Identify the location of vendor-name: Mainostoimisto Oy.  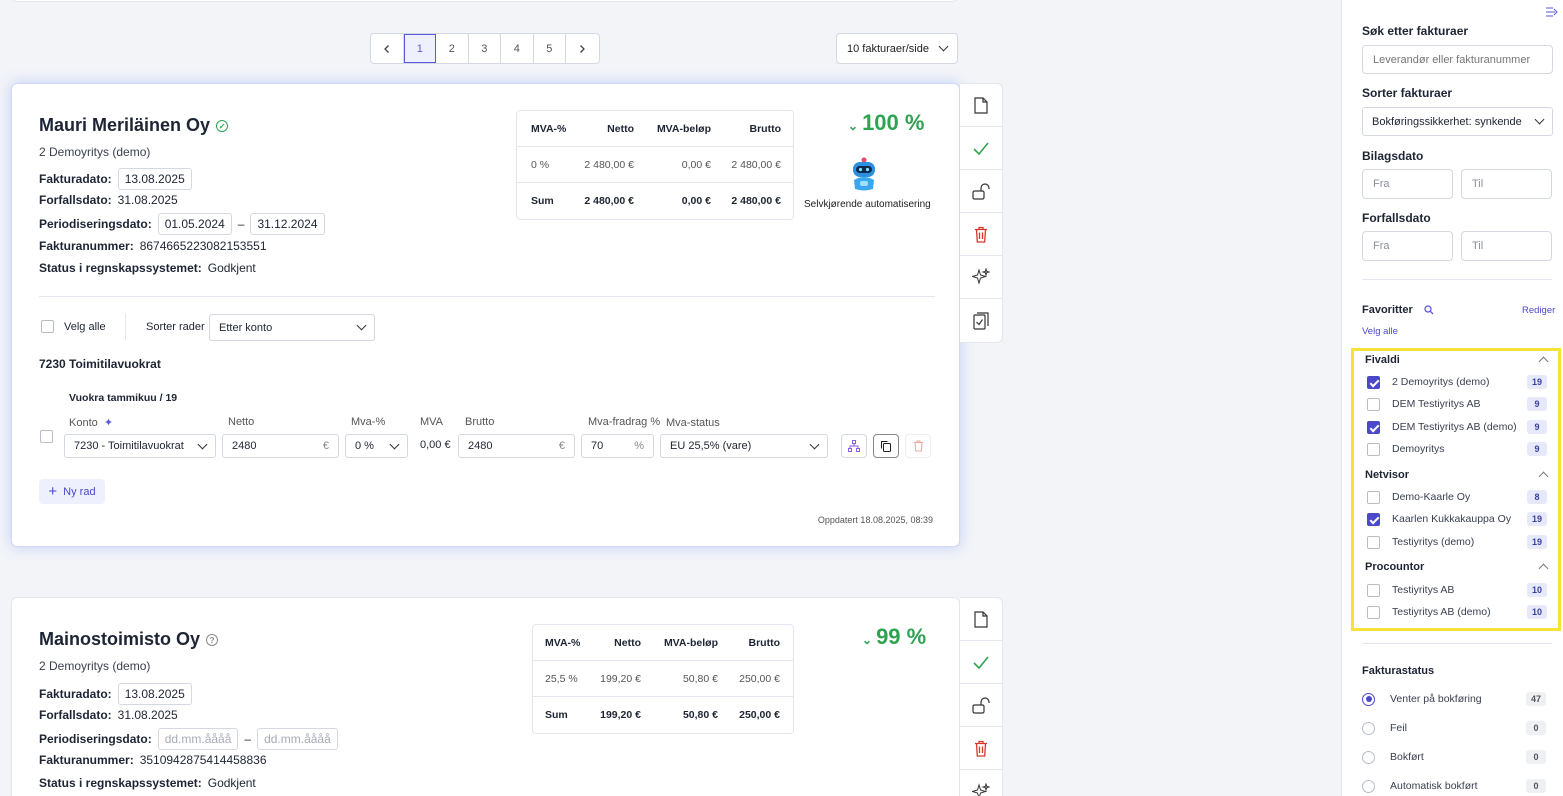
(120, 639).